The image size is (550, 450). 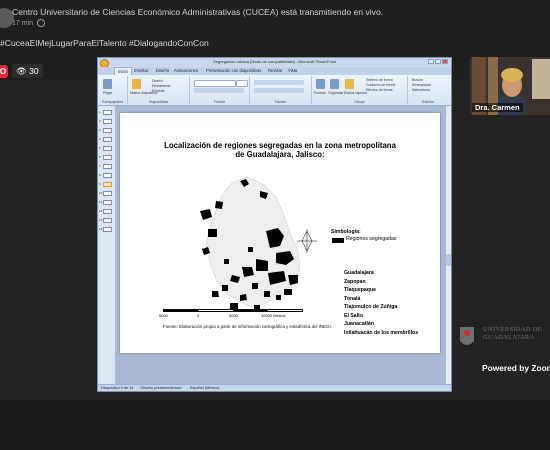 What do you see at coordinates (101, 220) in the screenshot?
I see `slide-thumbnail-number: 13` at bounding box center [101, 220].